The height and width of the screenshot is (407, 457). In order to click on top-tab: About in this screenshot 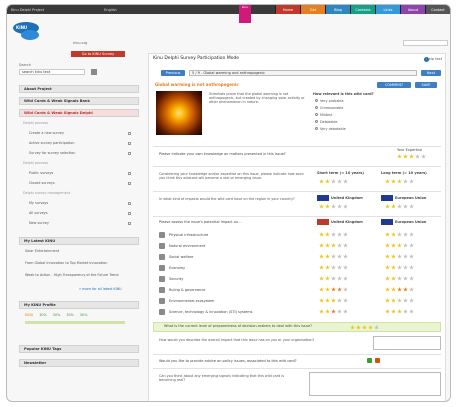, I will do `click(412, 9)`.